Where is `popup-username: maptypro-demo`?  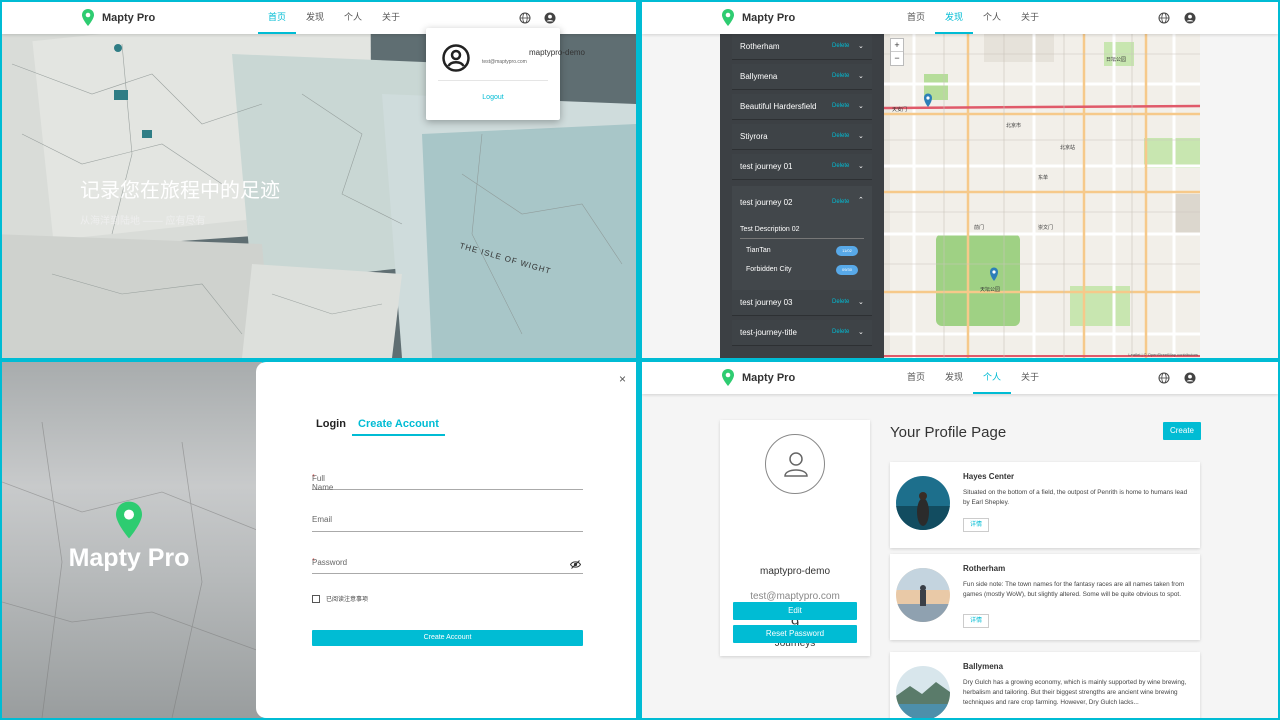
popup-username: maptypro-demo is located at coordinates (557, 52).